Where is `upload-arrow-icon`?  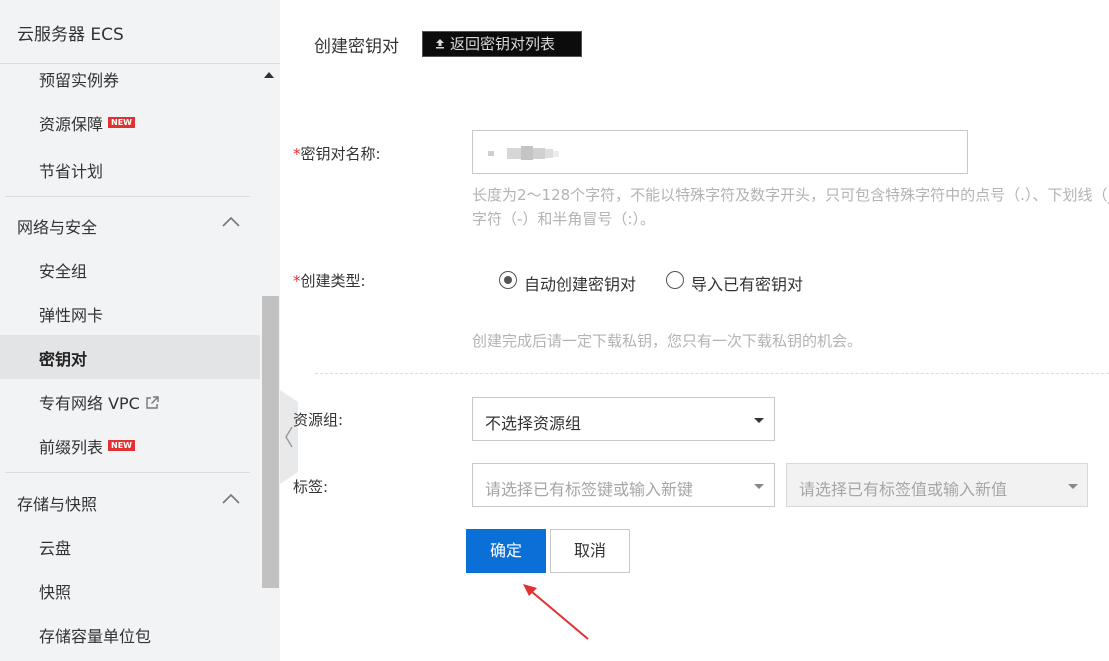
upload-arrow-icon is located at coordinates (440, 44).